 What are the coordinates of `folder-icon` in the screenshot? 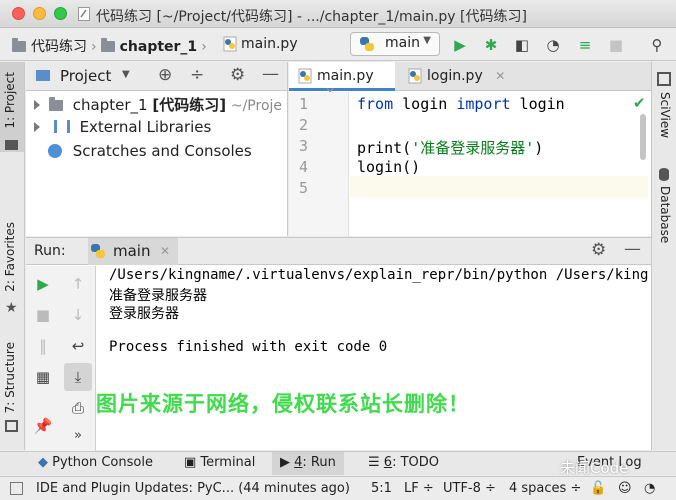 It's located at (56, 105).